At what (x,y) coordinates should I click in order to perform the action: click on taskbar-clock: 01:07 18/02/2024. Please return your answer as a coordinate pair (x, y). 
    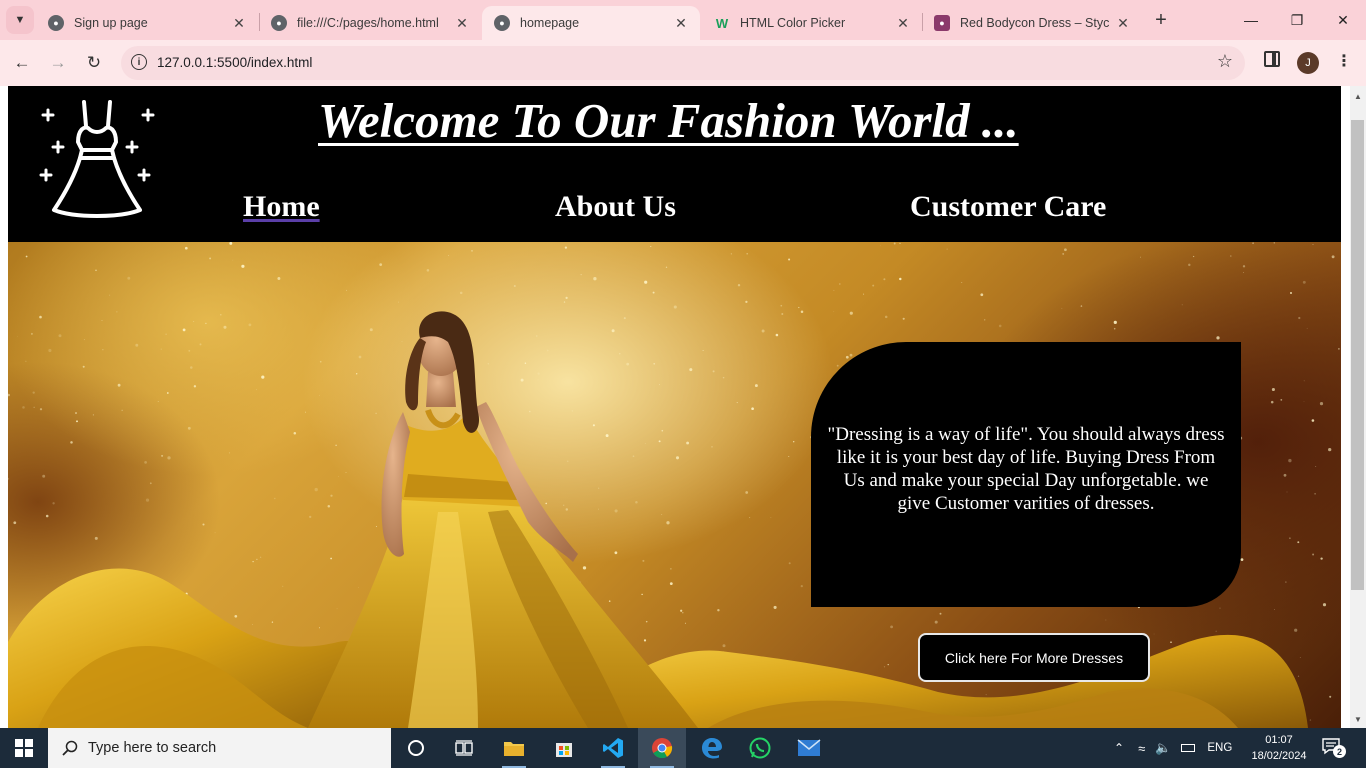
    Looking at the image, I should click on (1279, 748).